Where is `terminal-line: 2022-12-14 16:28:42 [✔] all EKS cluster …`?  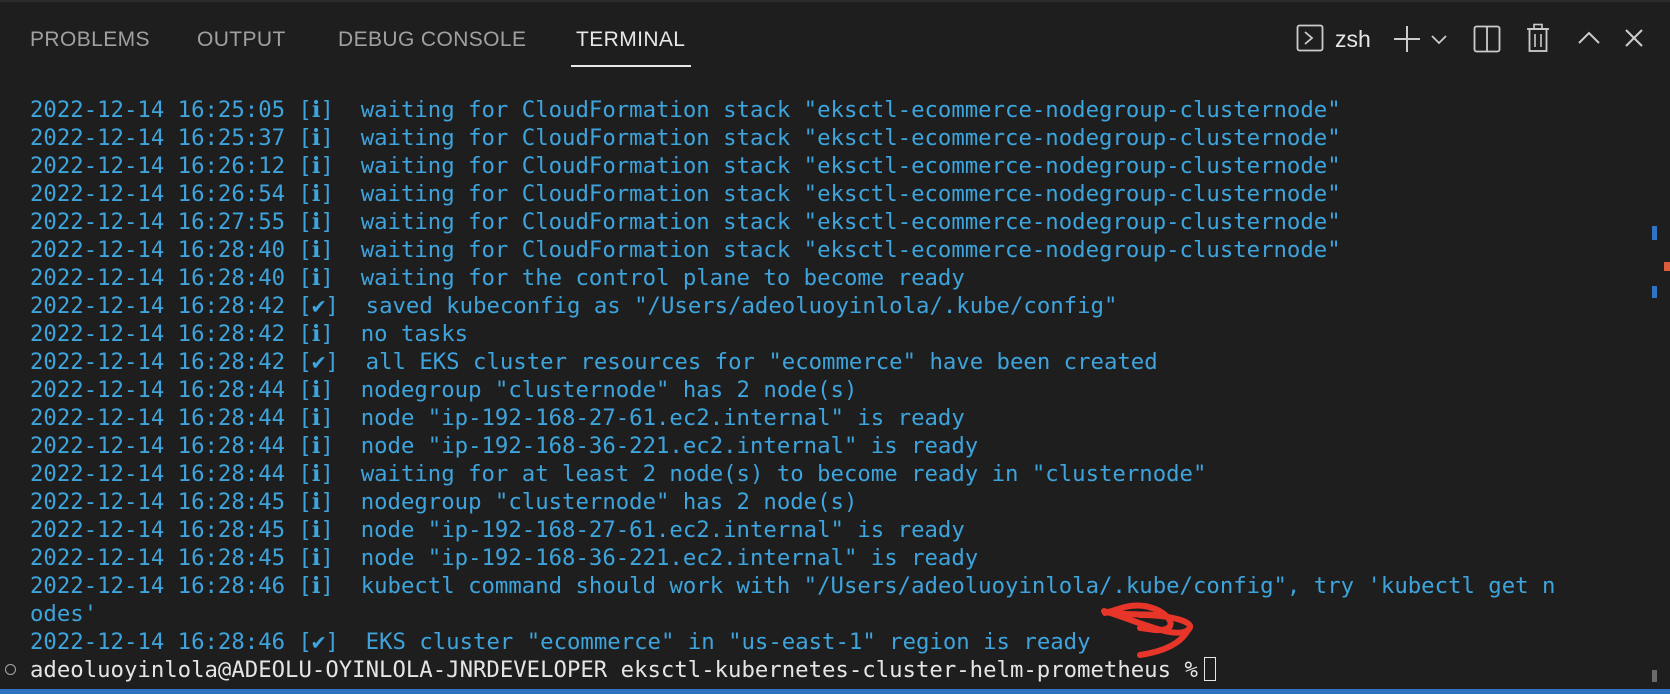 terminal-line: 2022-12-14 16:28:42 [✔] all EKS cluster … is located at coordinates (594, 362).